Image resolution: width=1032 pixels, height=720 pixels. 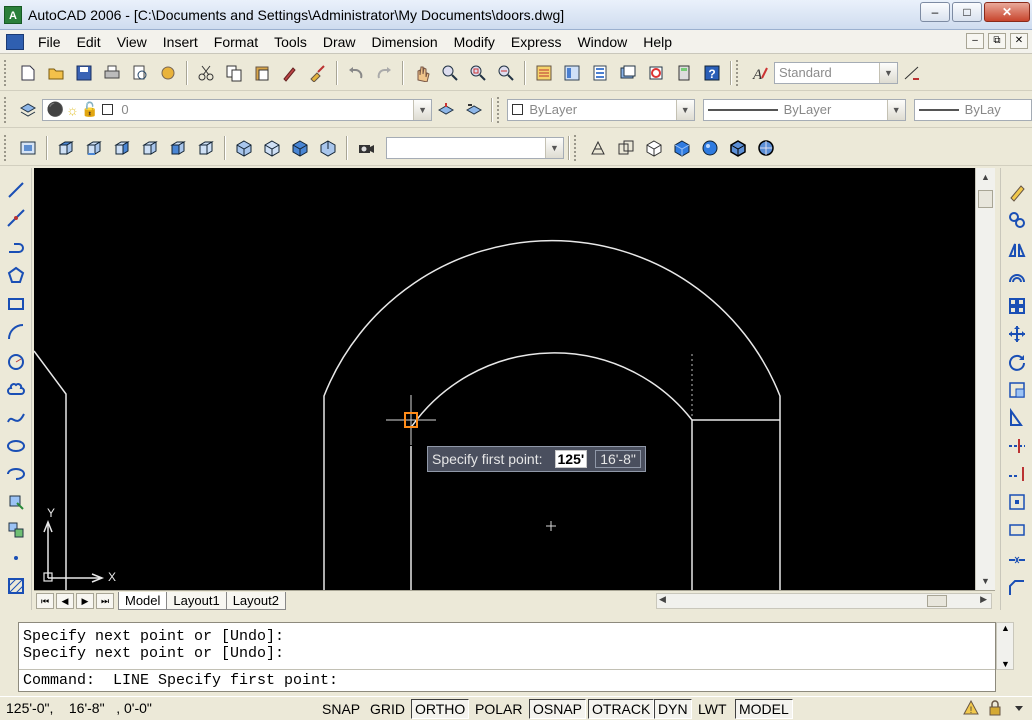 What do you see at coordinates (654, 148) in the screenshot?
I see `hidden-shade-icon` at bounding box center [654, 148].